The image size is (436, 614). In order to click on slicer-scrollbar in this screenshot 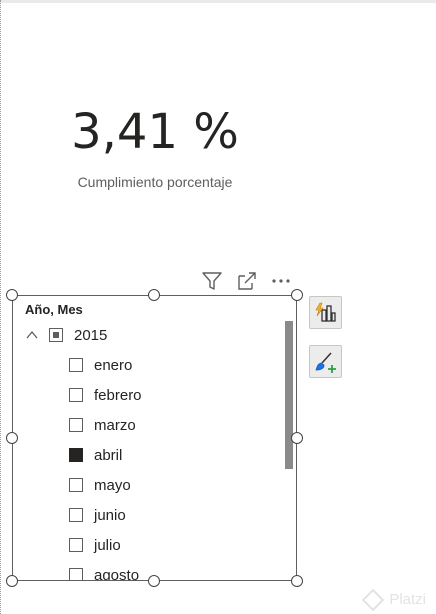, I will do `click(289, 395)`.